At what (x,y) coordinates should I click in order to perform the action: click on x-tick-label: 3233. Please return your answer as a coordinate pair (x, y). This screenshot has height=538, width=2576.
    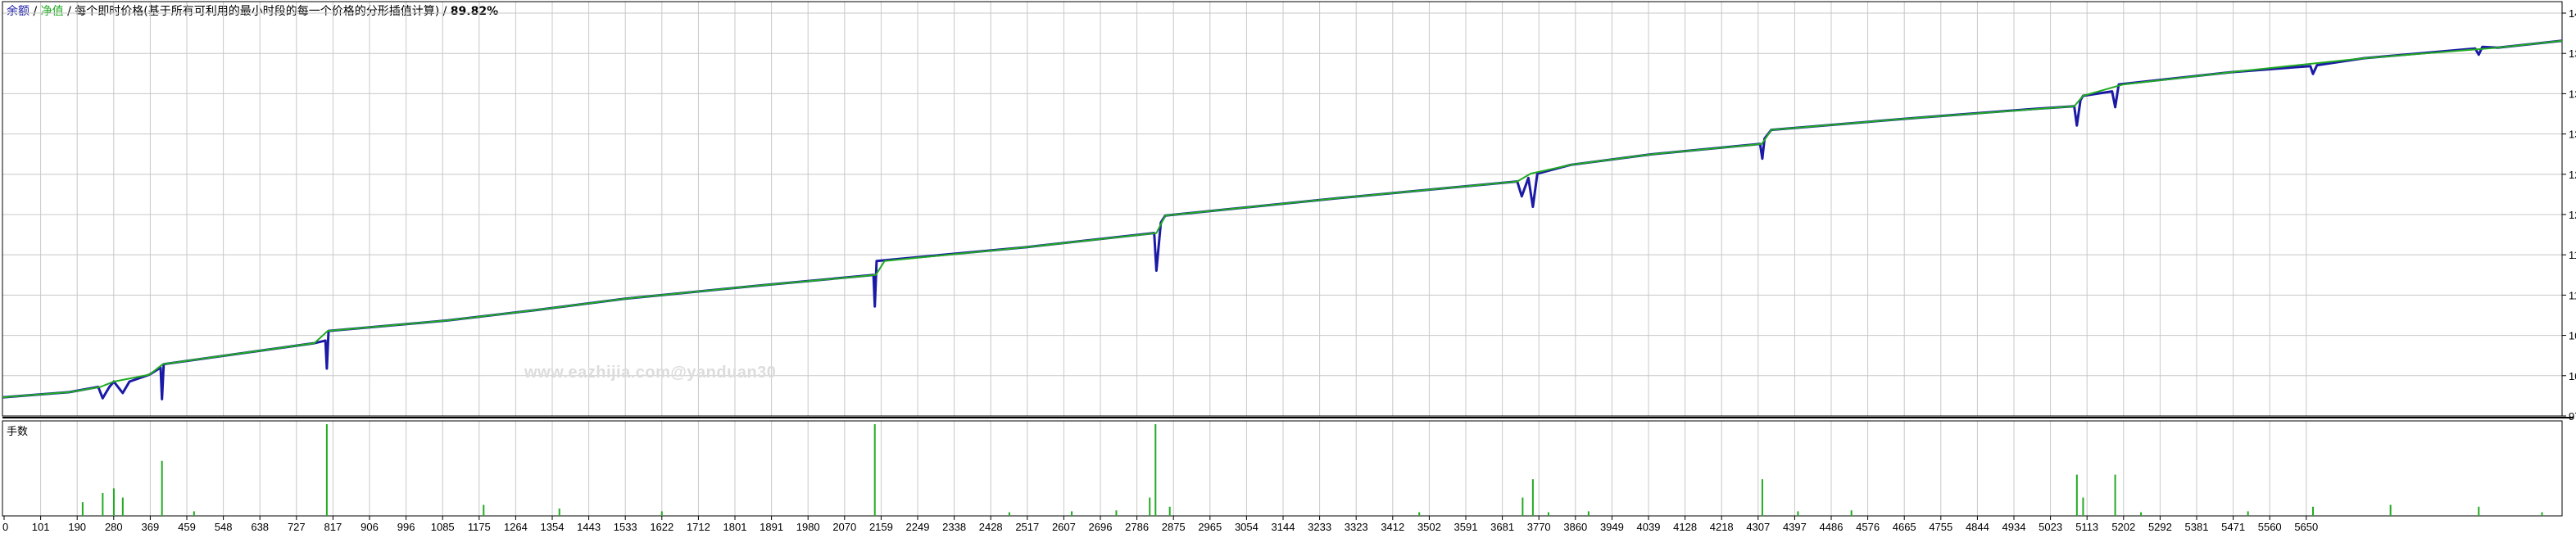
    Looking at the image, I should click on (1319, 527).